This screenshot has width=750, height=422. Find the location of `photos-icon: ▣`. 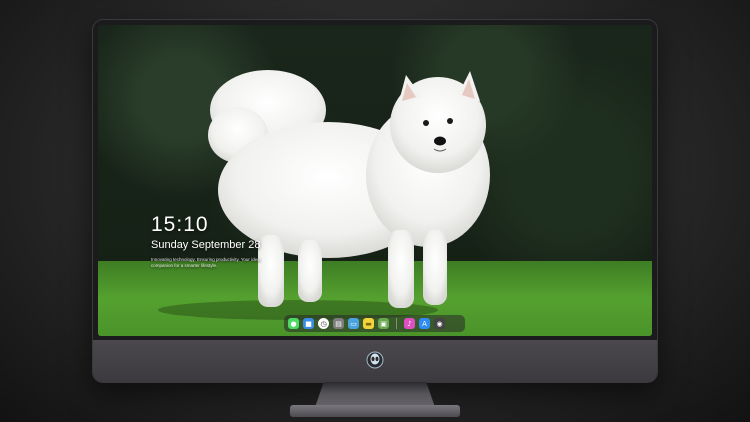

photos-icon: ▣ is located at coordinates (383, 323).